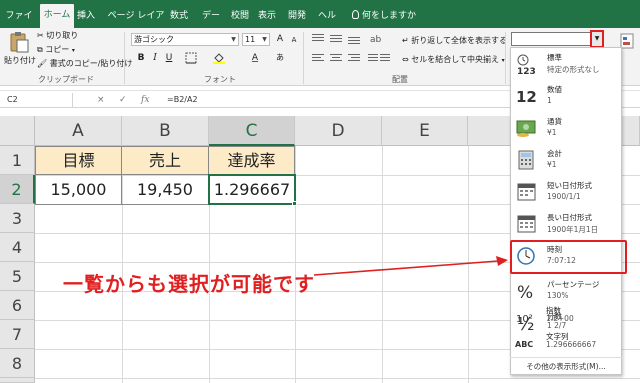 This screenshot has width=640, height=383. Describe the element at coordinates (350, 50) in the screenshot. I see `alignment-buttons-icon: ab` at that location.